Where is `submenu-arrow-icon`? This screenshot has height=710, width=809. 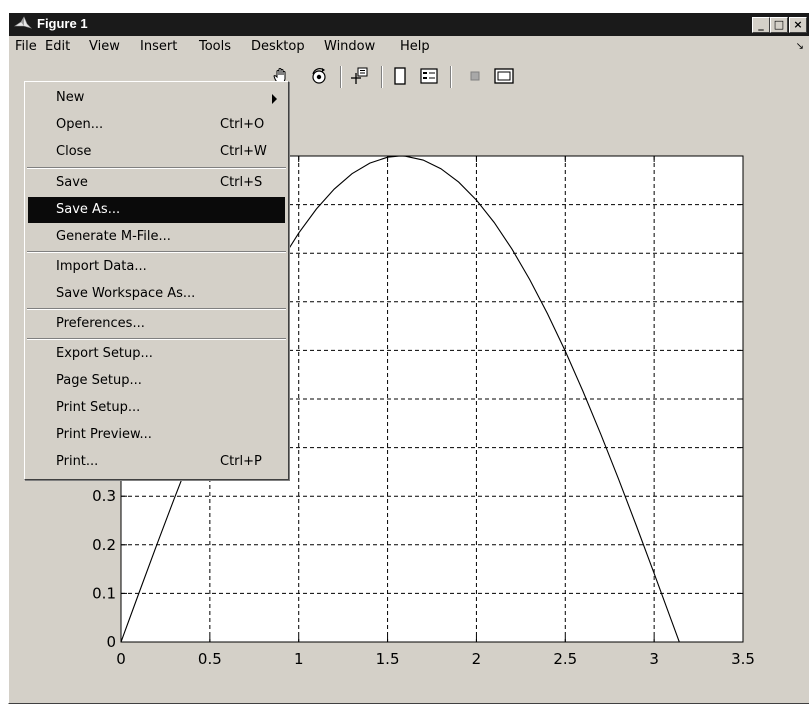
submenu-arrow-icon is located at coordinates (274, 99).